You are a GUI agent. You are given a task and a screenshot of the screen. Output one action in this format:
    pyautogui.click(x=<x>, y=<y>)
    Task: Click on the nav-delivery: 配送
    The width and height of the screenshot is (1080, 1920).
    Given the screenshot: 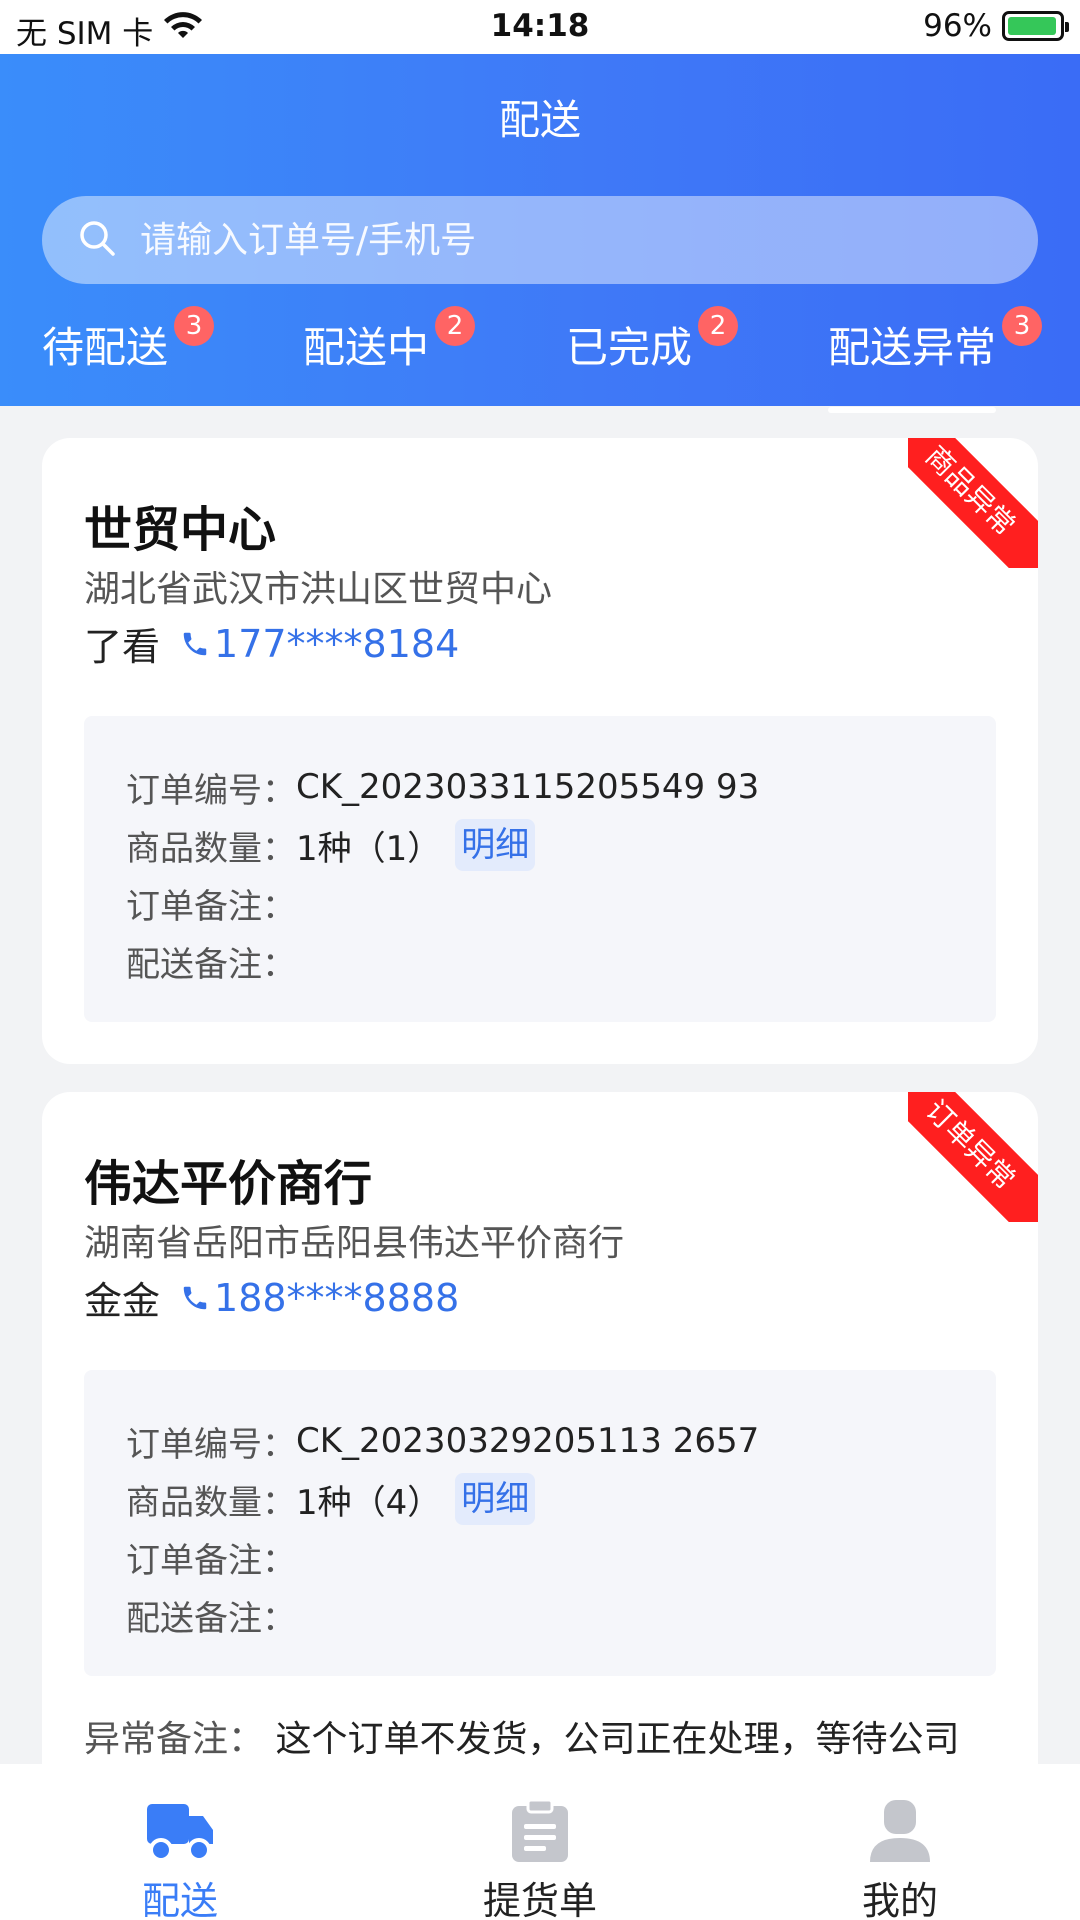 What is the action you would take?
    pyautogui.click(x=180, y=1842)
    